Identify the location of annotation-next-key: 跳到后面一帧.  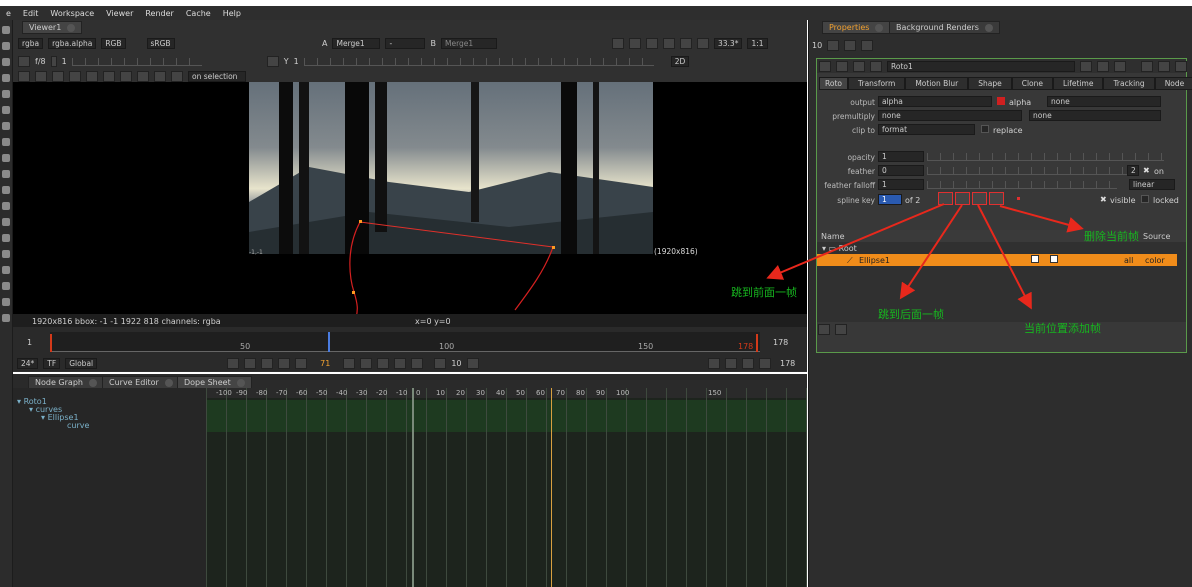
(911, 314).